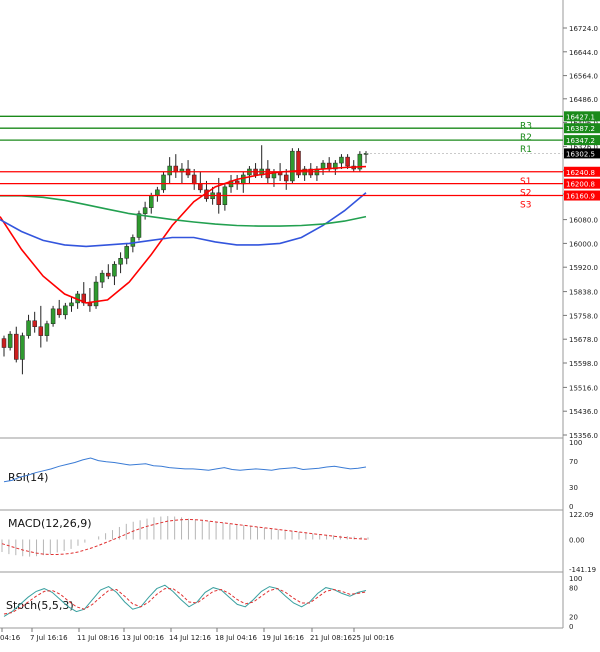  Describe the element at coordinates (573, 462) in the screenshot. I see `rsi-tick-label: 70` at that location.